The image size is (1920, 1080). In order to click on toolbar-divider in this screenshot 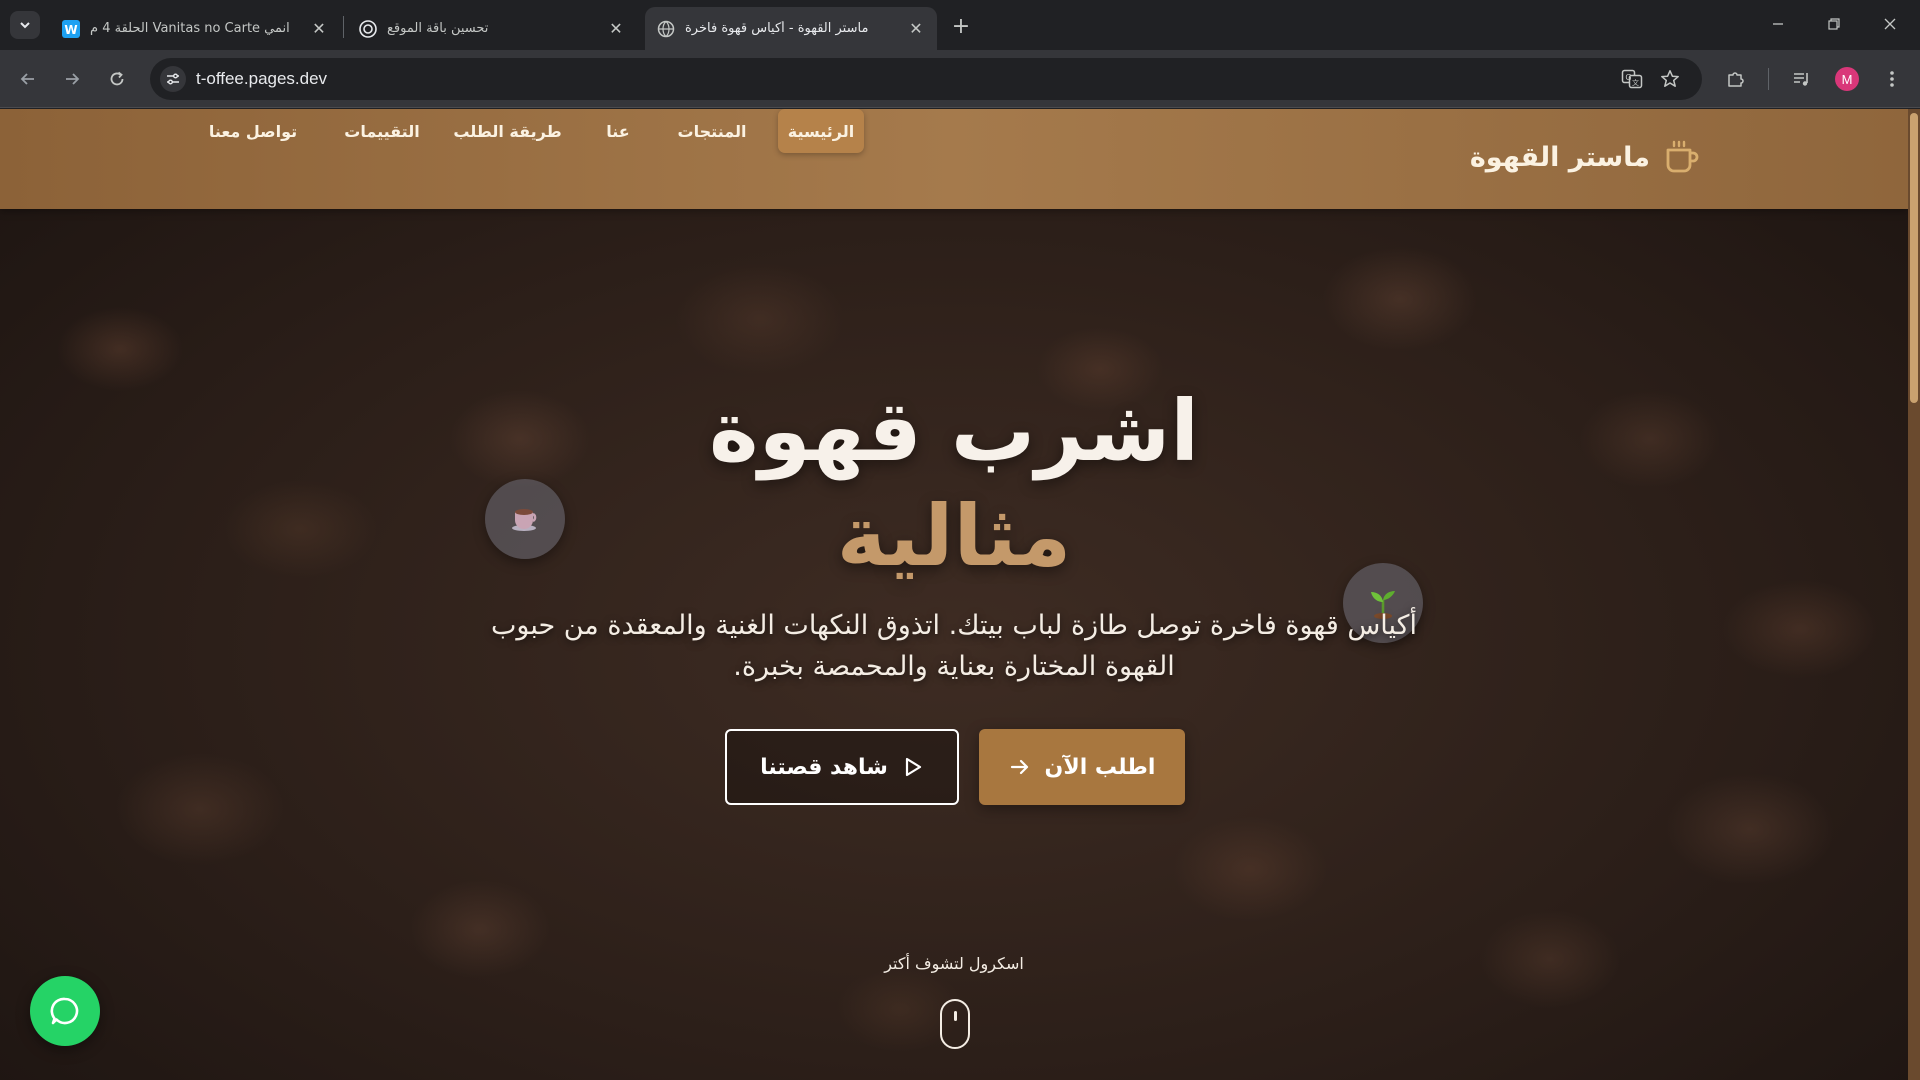, I will do `click(1768, 79)`.